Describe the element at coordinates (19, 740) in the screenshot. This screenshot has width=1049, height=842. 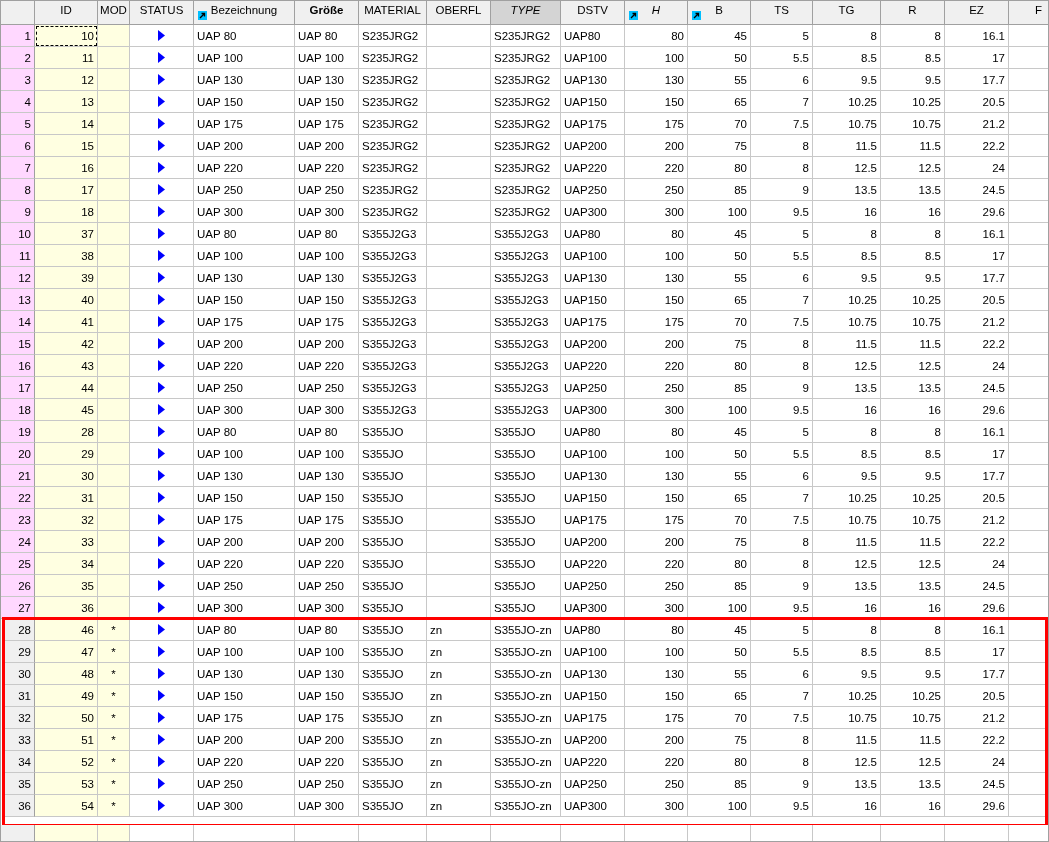
I see `row-header: 33` at that location.